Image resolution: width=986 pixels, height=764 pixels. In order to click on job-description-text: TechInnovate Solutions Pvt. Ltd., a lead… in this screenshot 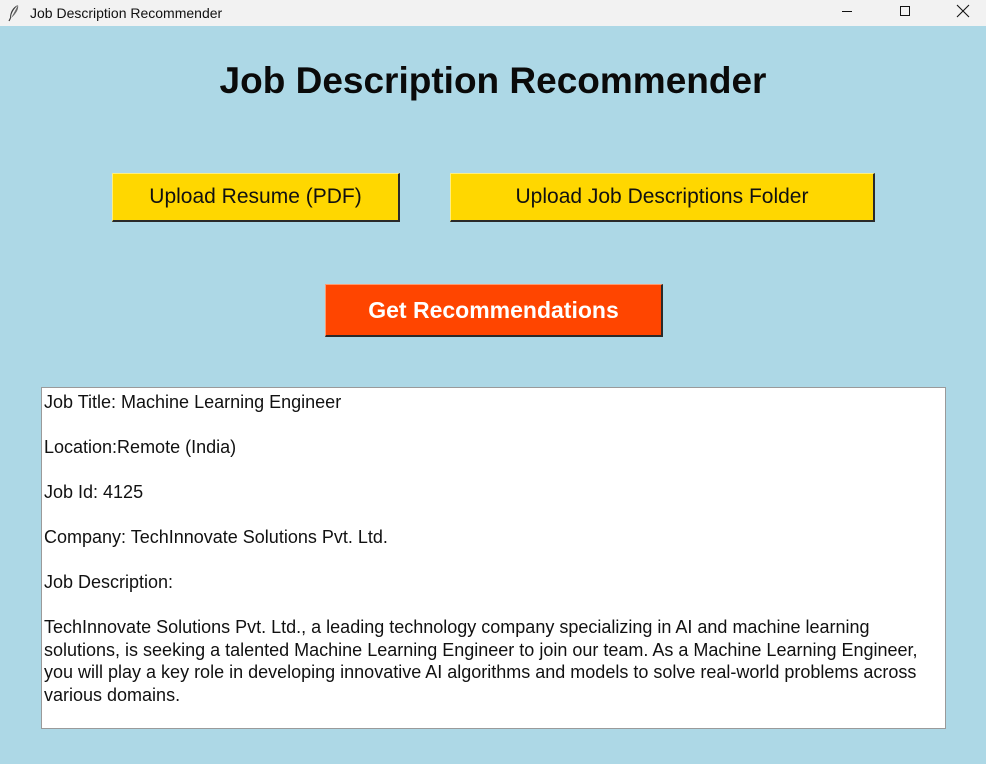, I will do `click(481, 661)`.